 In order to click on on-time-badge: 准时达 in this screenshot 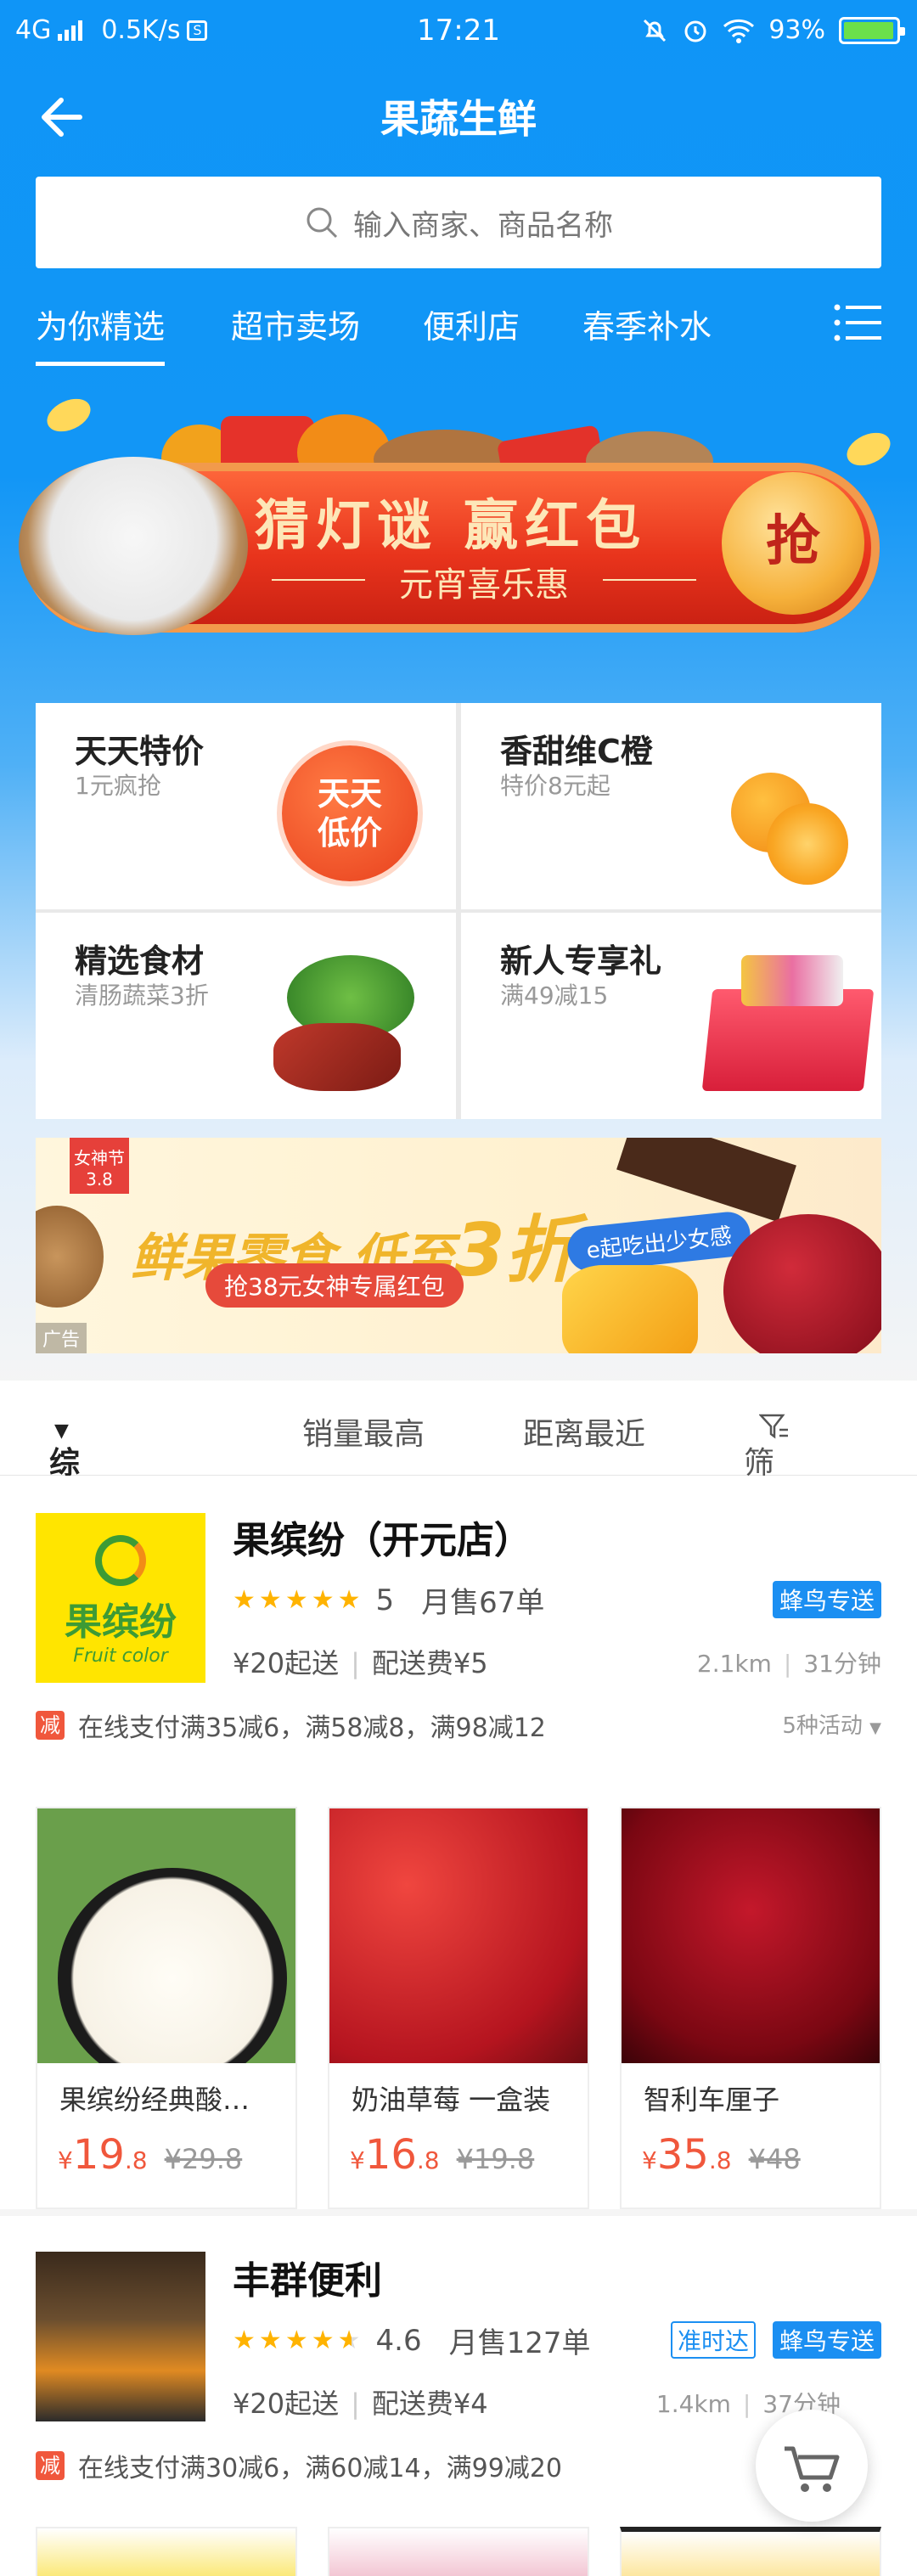, I will do `click(713, 2340)`.